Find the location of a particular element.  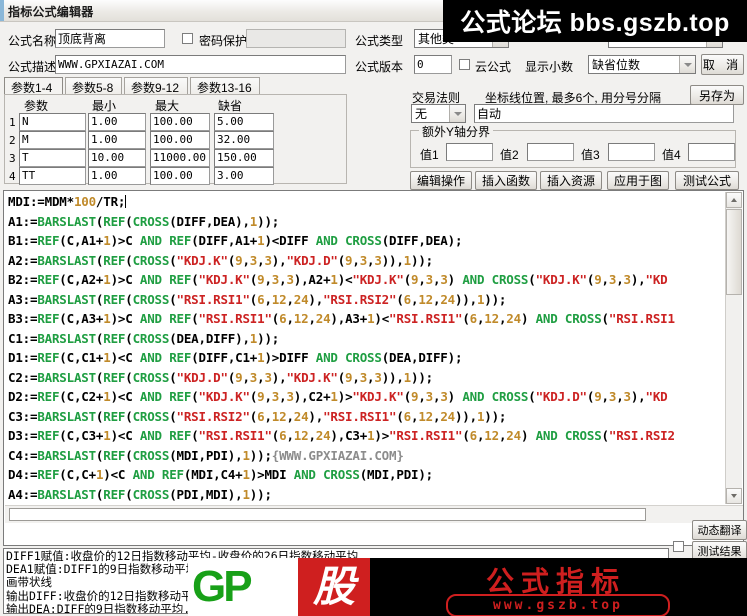

code-horizontal-scroll-zone is located at coordinates (374, 514).